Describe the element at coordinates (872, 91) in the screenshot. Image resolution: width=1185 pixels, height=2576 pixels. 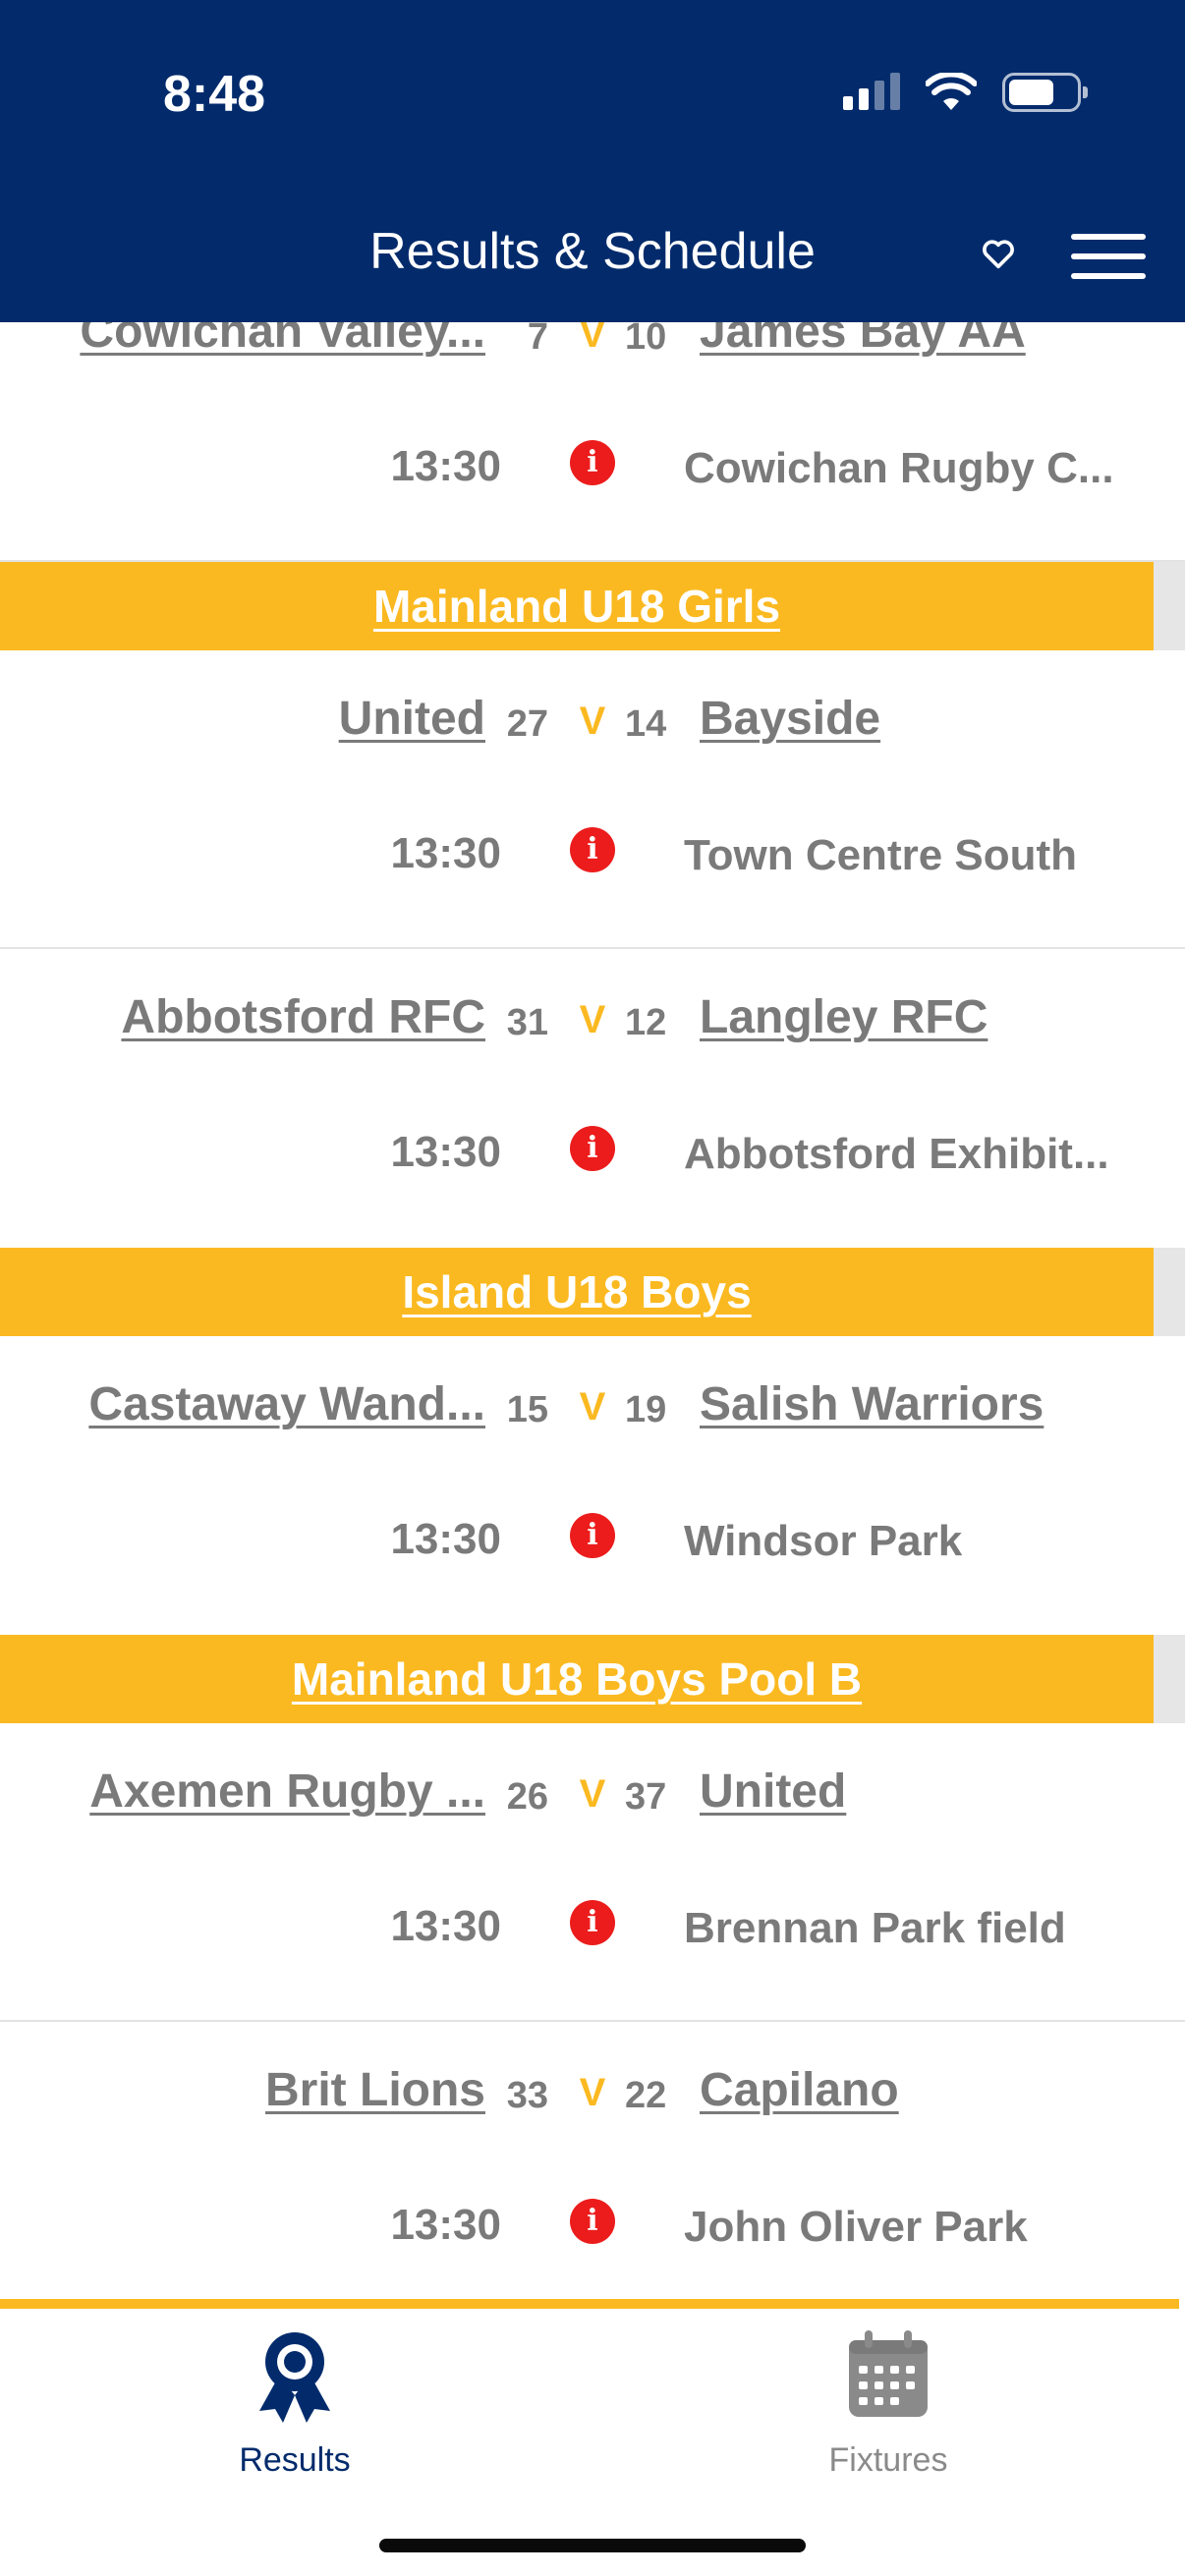
I see `cellular-signal-icon` at that location.